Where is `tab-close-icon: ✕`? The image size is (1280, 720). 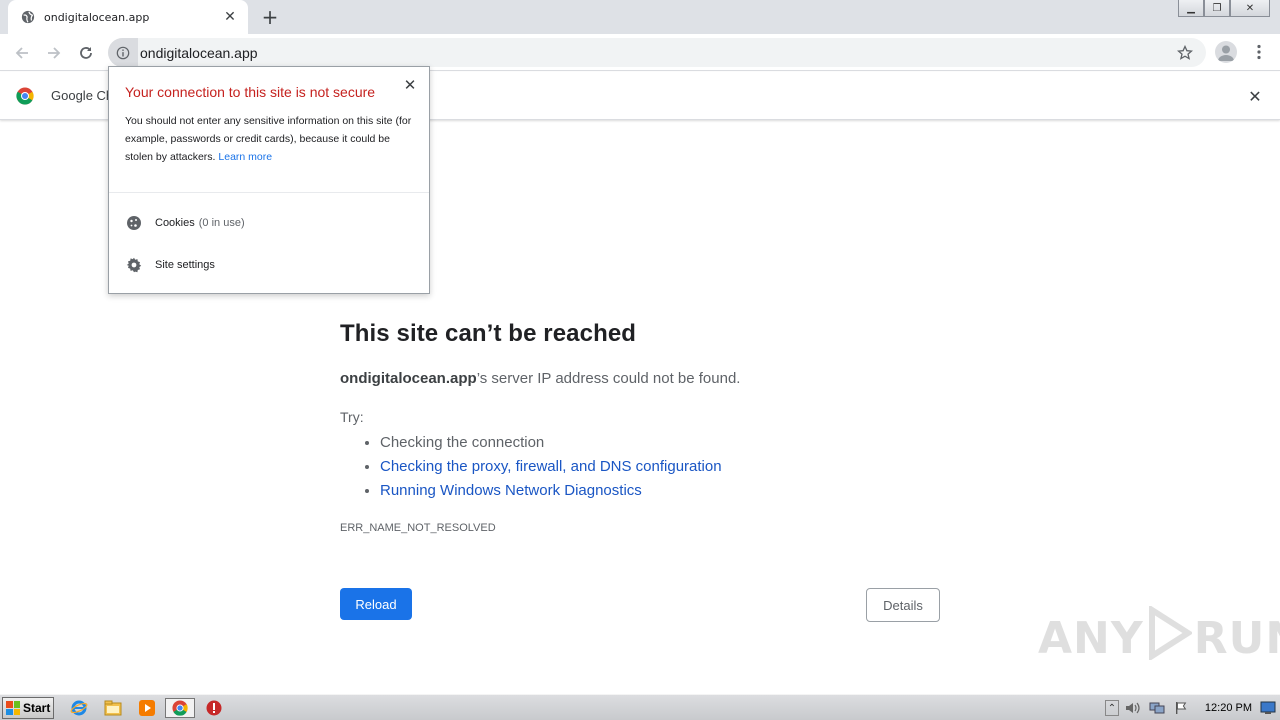
tab-close-icon: ✕ is located at coordinates (230, 17).